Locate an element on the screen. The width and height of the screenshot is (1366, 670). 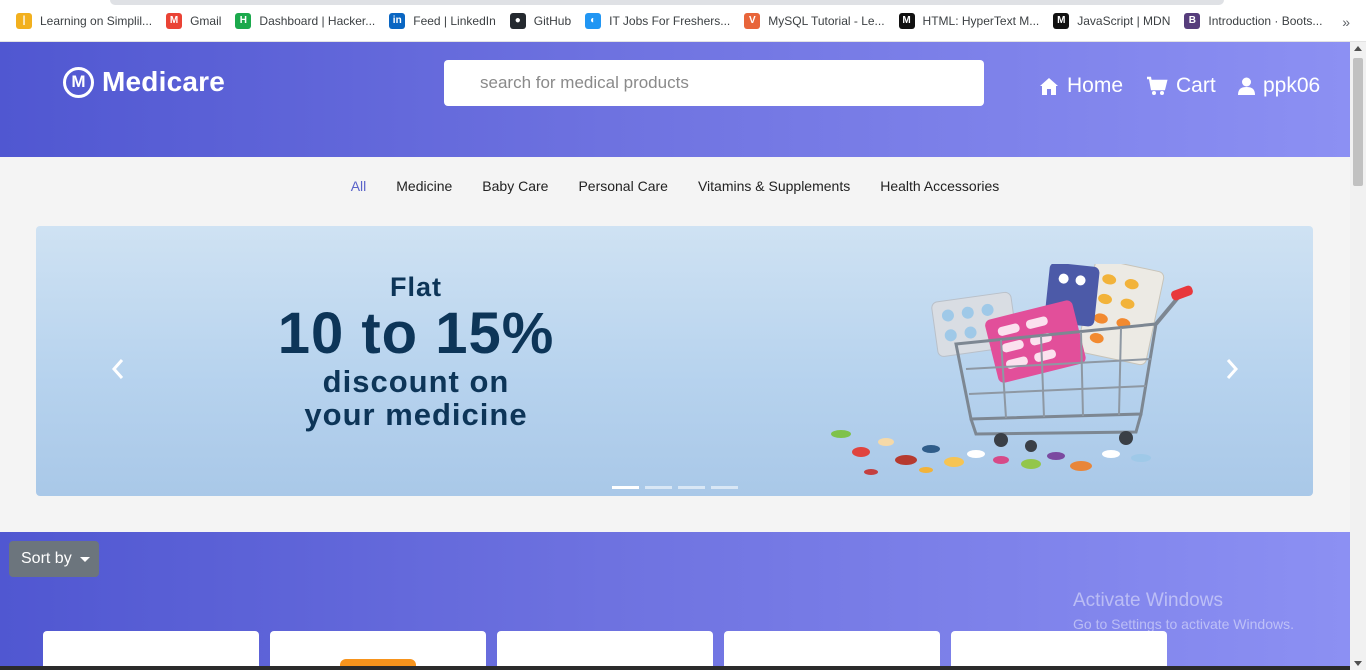
carousel-indicators is located at coordinates (678, 487).